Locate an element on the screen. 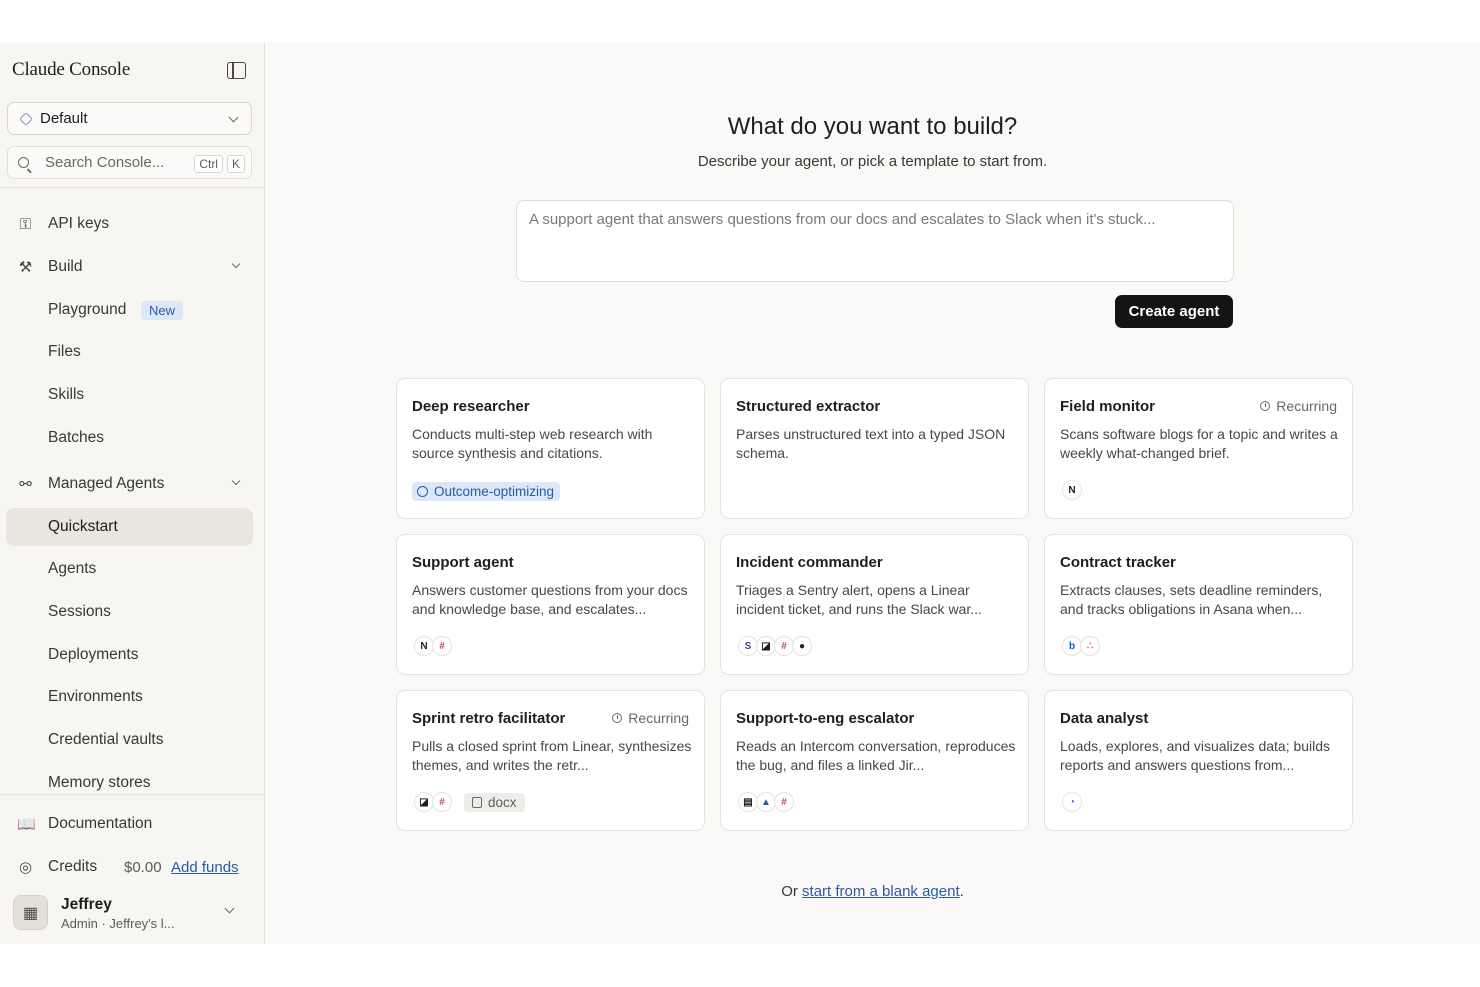 The width and height of the screenshot is (1480, 987). new-badge: New is located at coordinates (162, 310).